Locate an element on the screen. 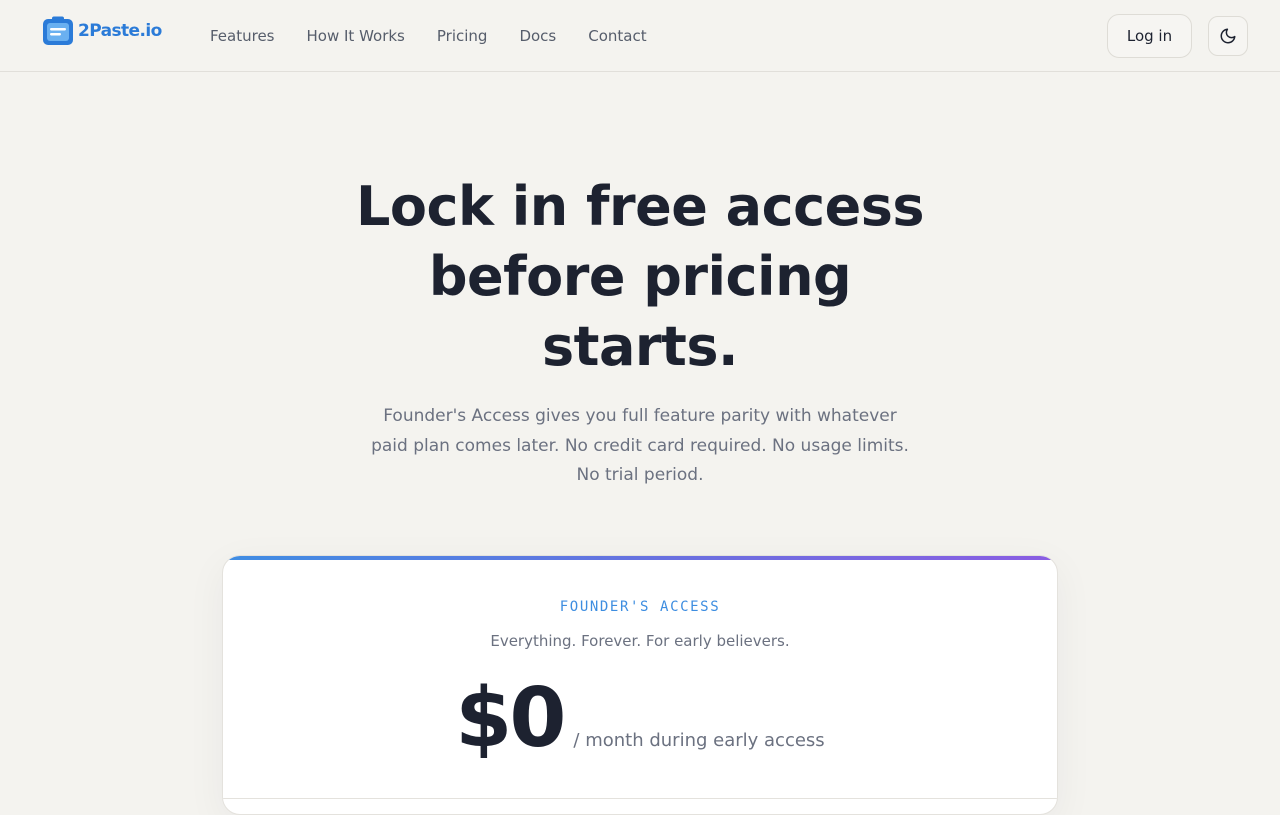  moon-icon is located at coordinates (1228, 36).